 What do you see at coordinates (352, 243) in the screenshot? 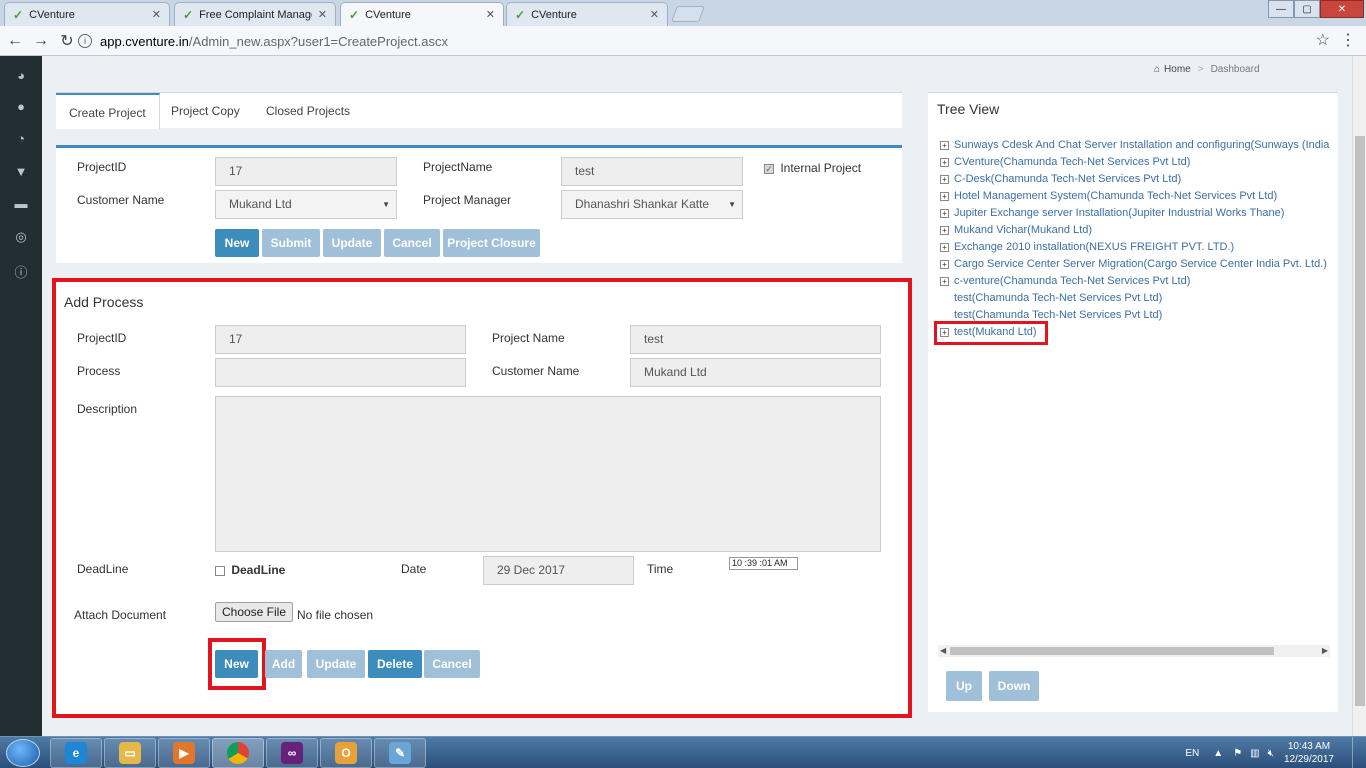
I see `update-button: Update` at bounding box center [352, 243].